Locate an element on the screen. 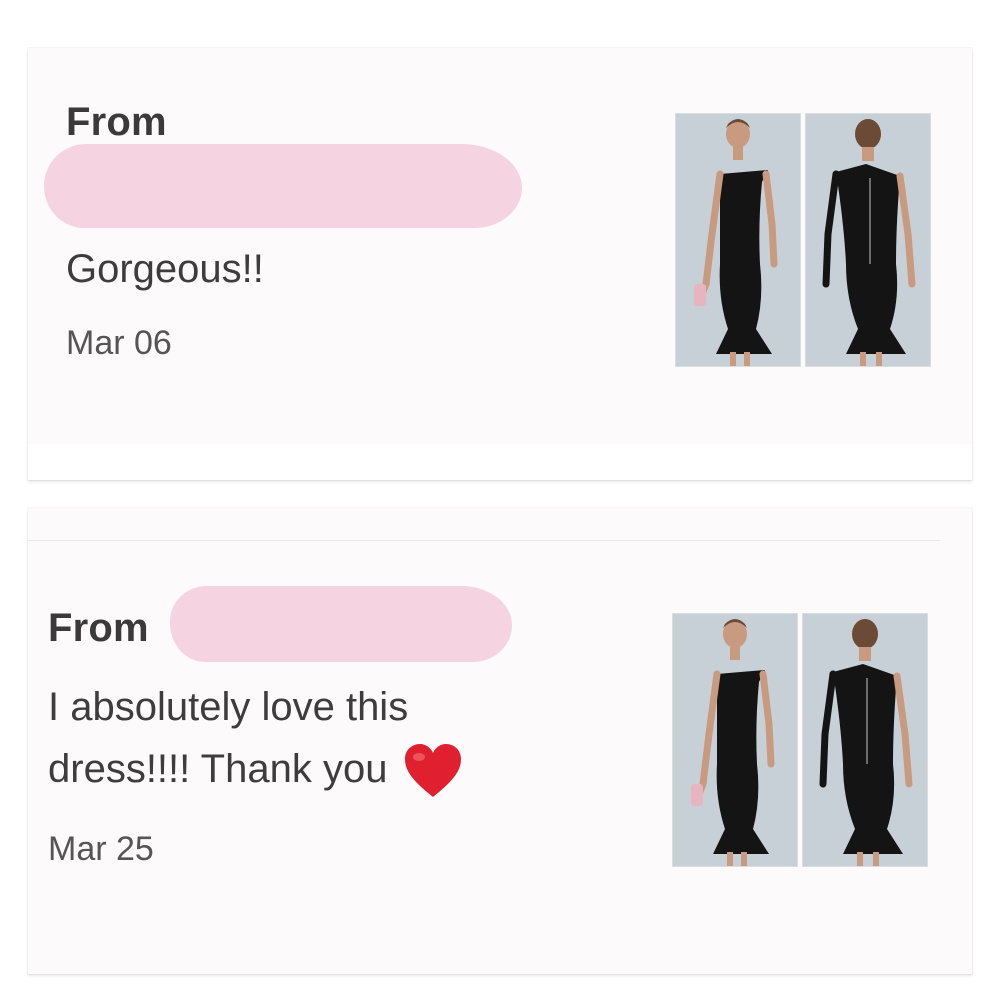 This screenshot has width=1000, height=1000. review-message-line-with-emoji: dress!!!! Thank you is located at coordinates (255, 769).